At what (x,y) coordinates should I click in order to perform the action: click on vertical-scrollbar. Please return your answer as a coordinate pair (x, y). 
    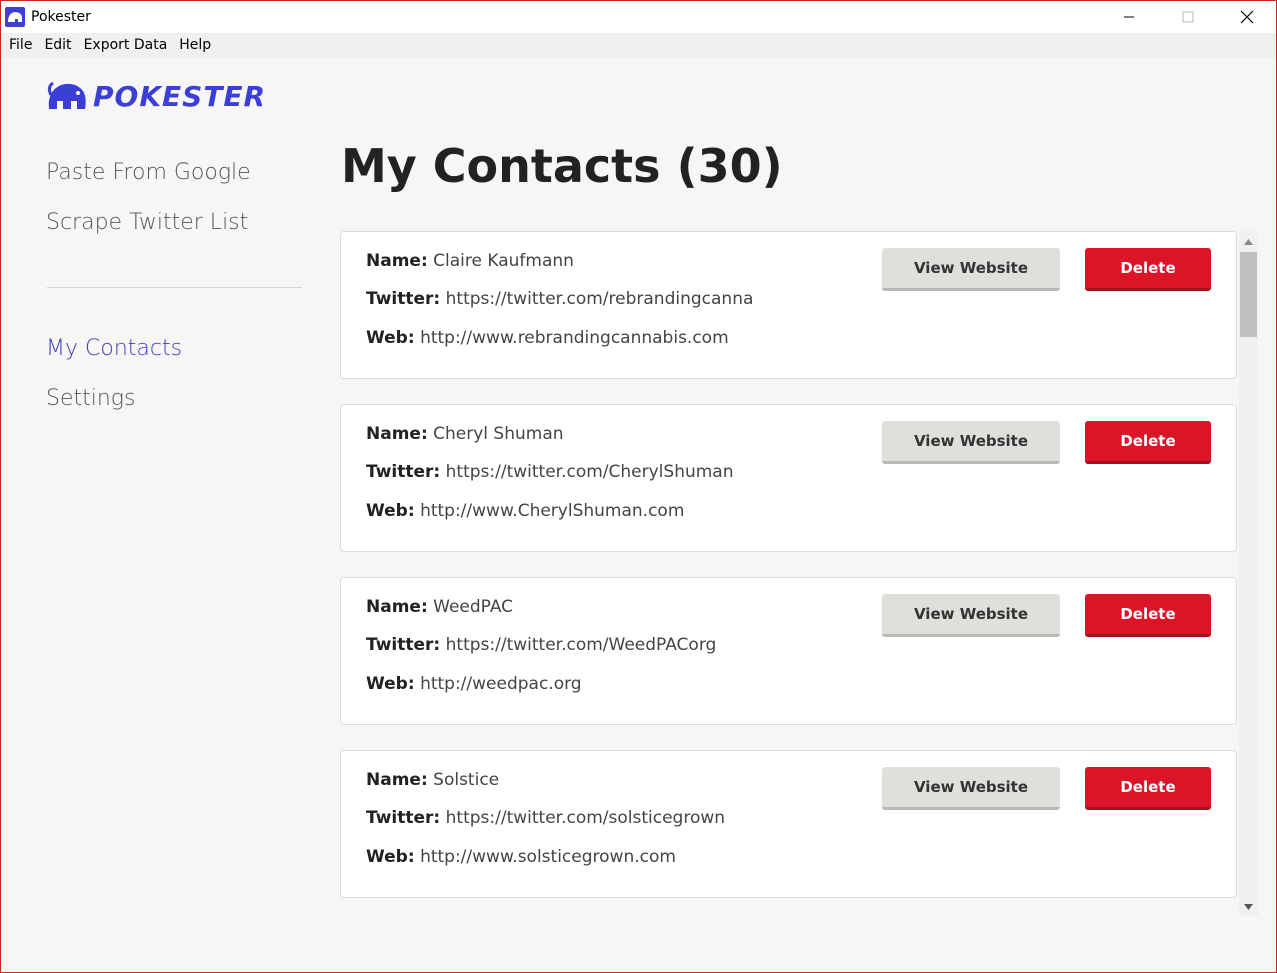
    Looking at the image, I should click on (1248, 573).